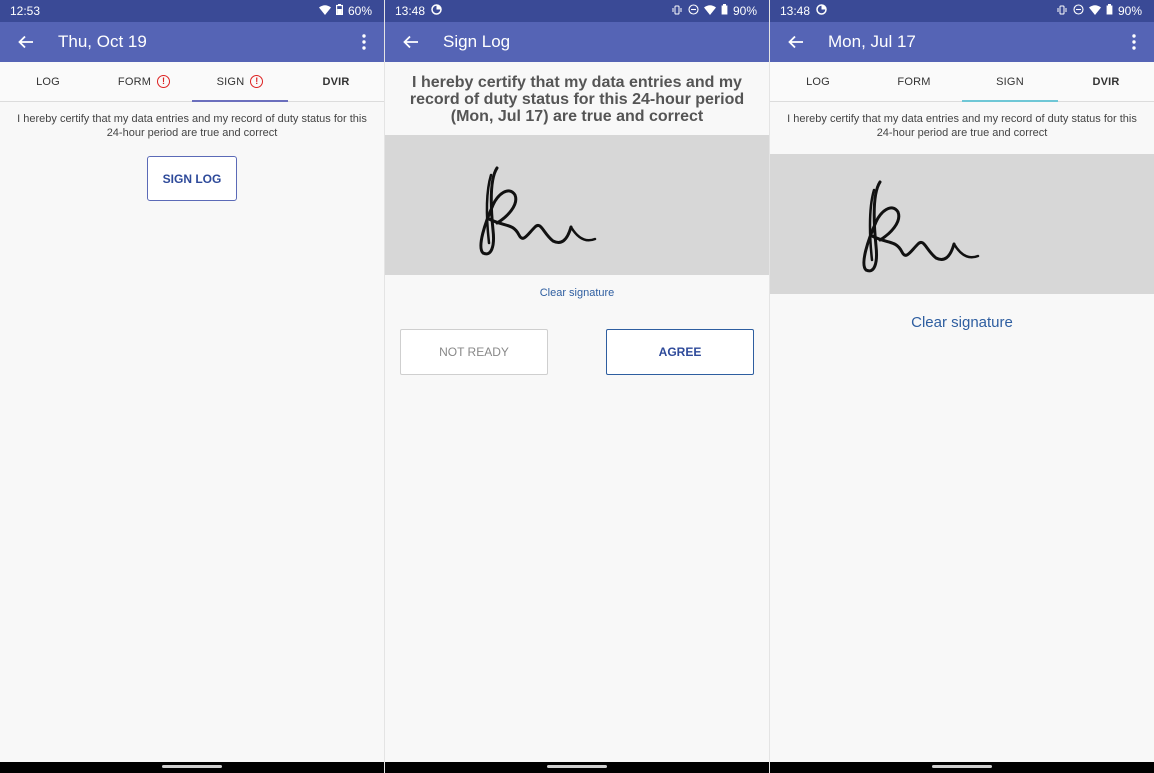 This screenshot has width=1154, height=773. What do you see at coordinates (359, 11) in the screenshot?
I see `battery-percent: 60%` at bounding box center [359, 11].